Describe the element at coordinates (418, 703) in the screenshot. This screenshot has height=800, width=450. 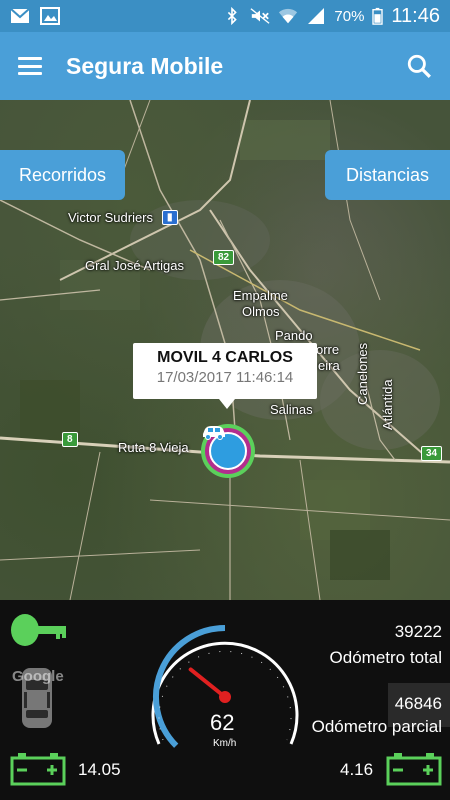
I see `odometer-partial-value: 46846` at that location.